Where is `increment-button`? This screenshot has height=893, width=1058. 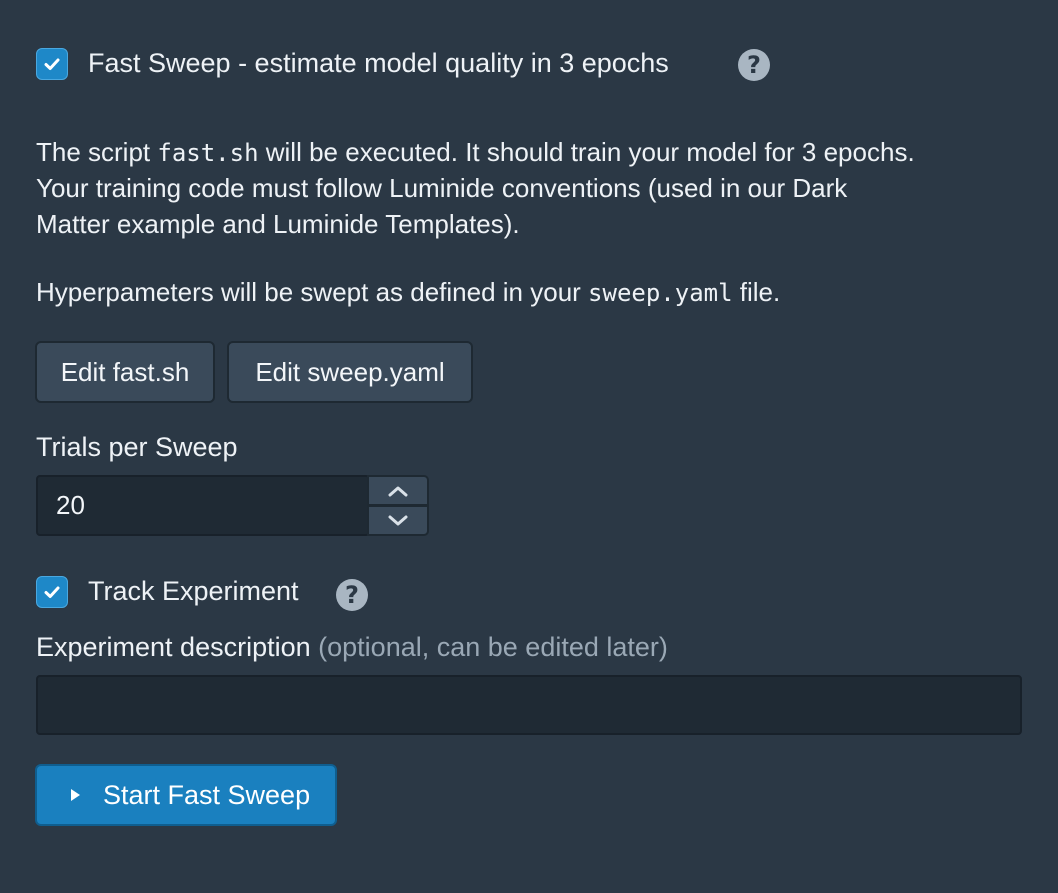 increment-button is located at coordinates (398, 490).